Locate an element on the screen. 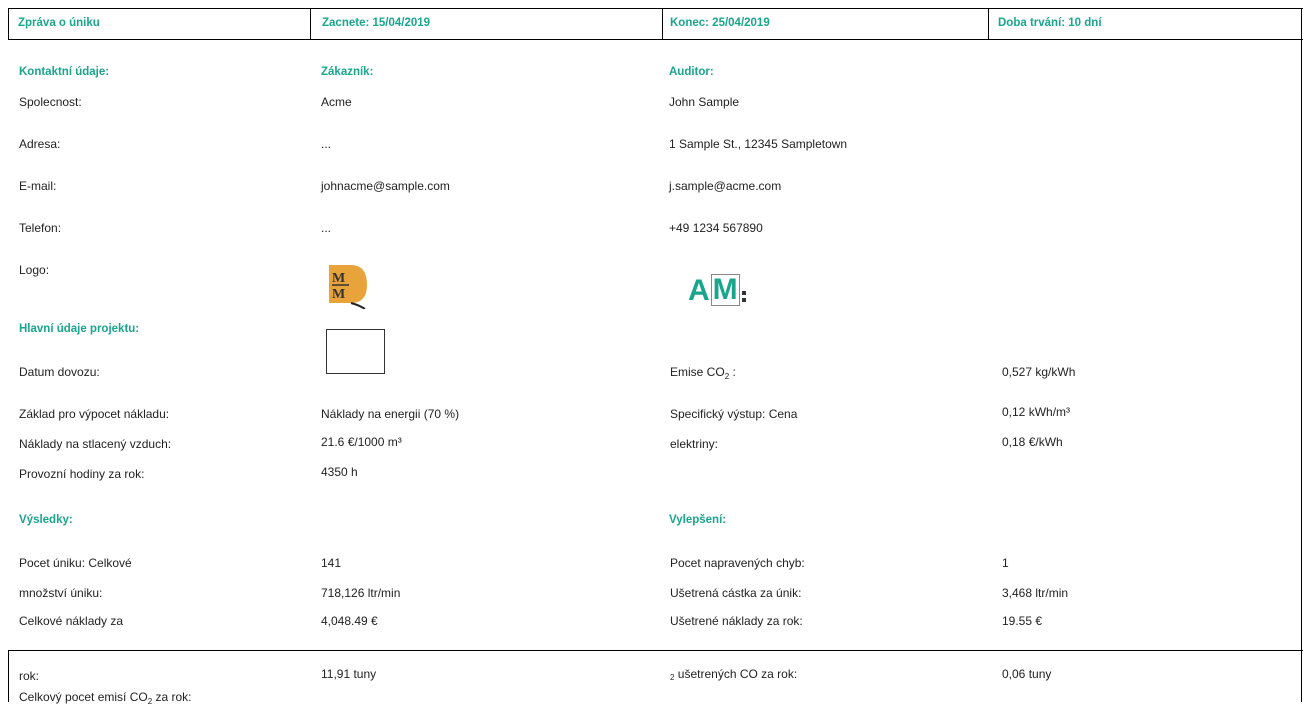 The height and width of the screenshot is (706, 1303). electricity-label: elektriny: is located at coordinates (694, 444).